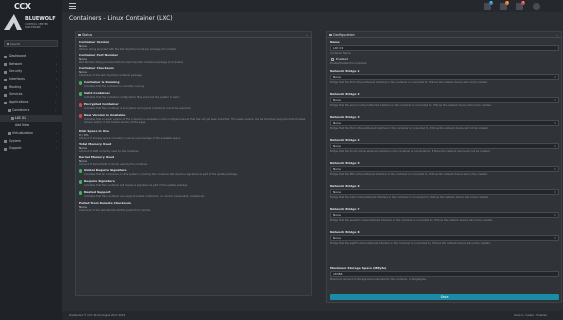 The image size is (563, 320). What do you see at coordinates (31, 118) in the screenshot?
I see `sidebar-item-lxc-01: LXC 01` at bounding box center [31, 118].